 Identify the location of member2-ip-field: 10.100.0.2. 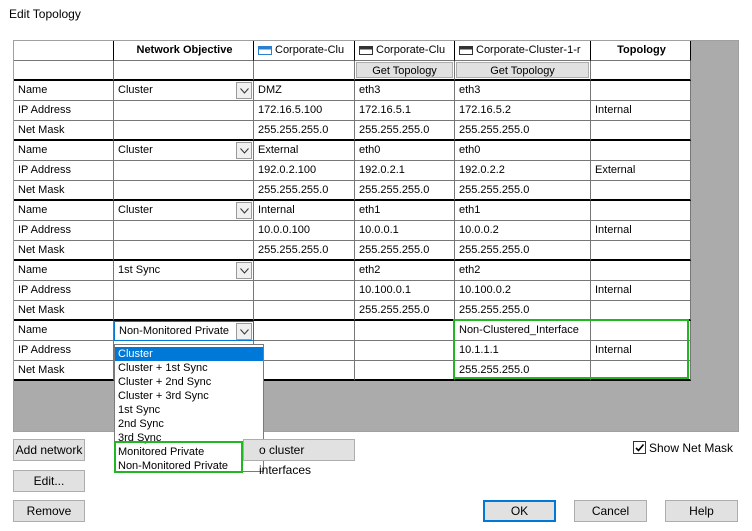
(523, 291).